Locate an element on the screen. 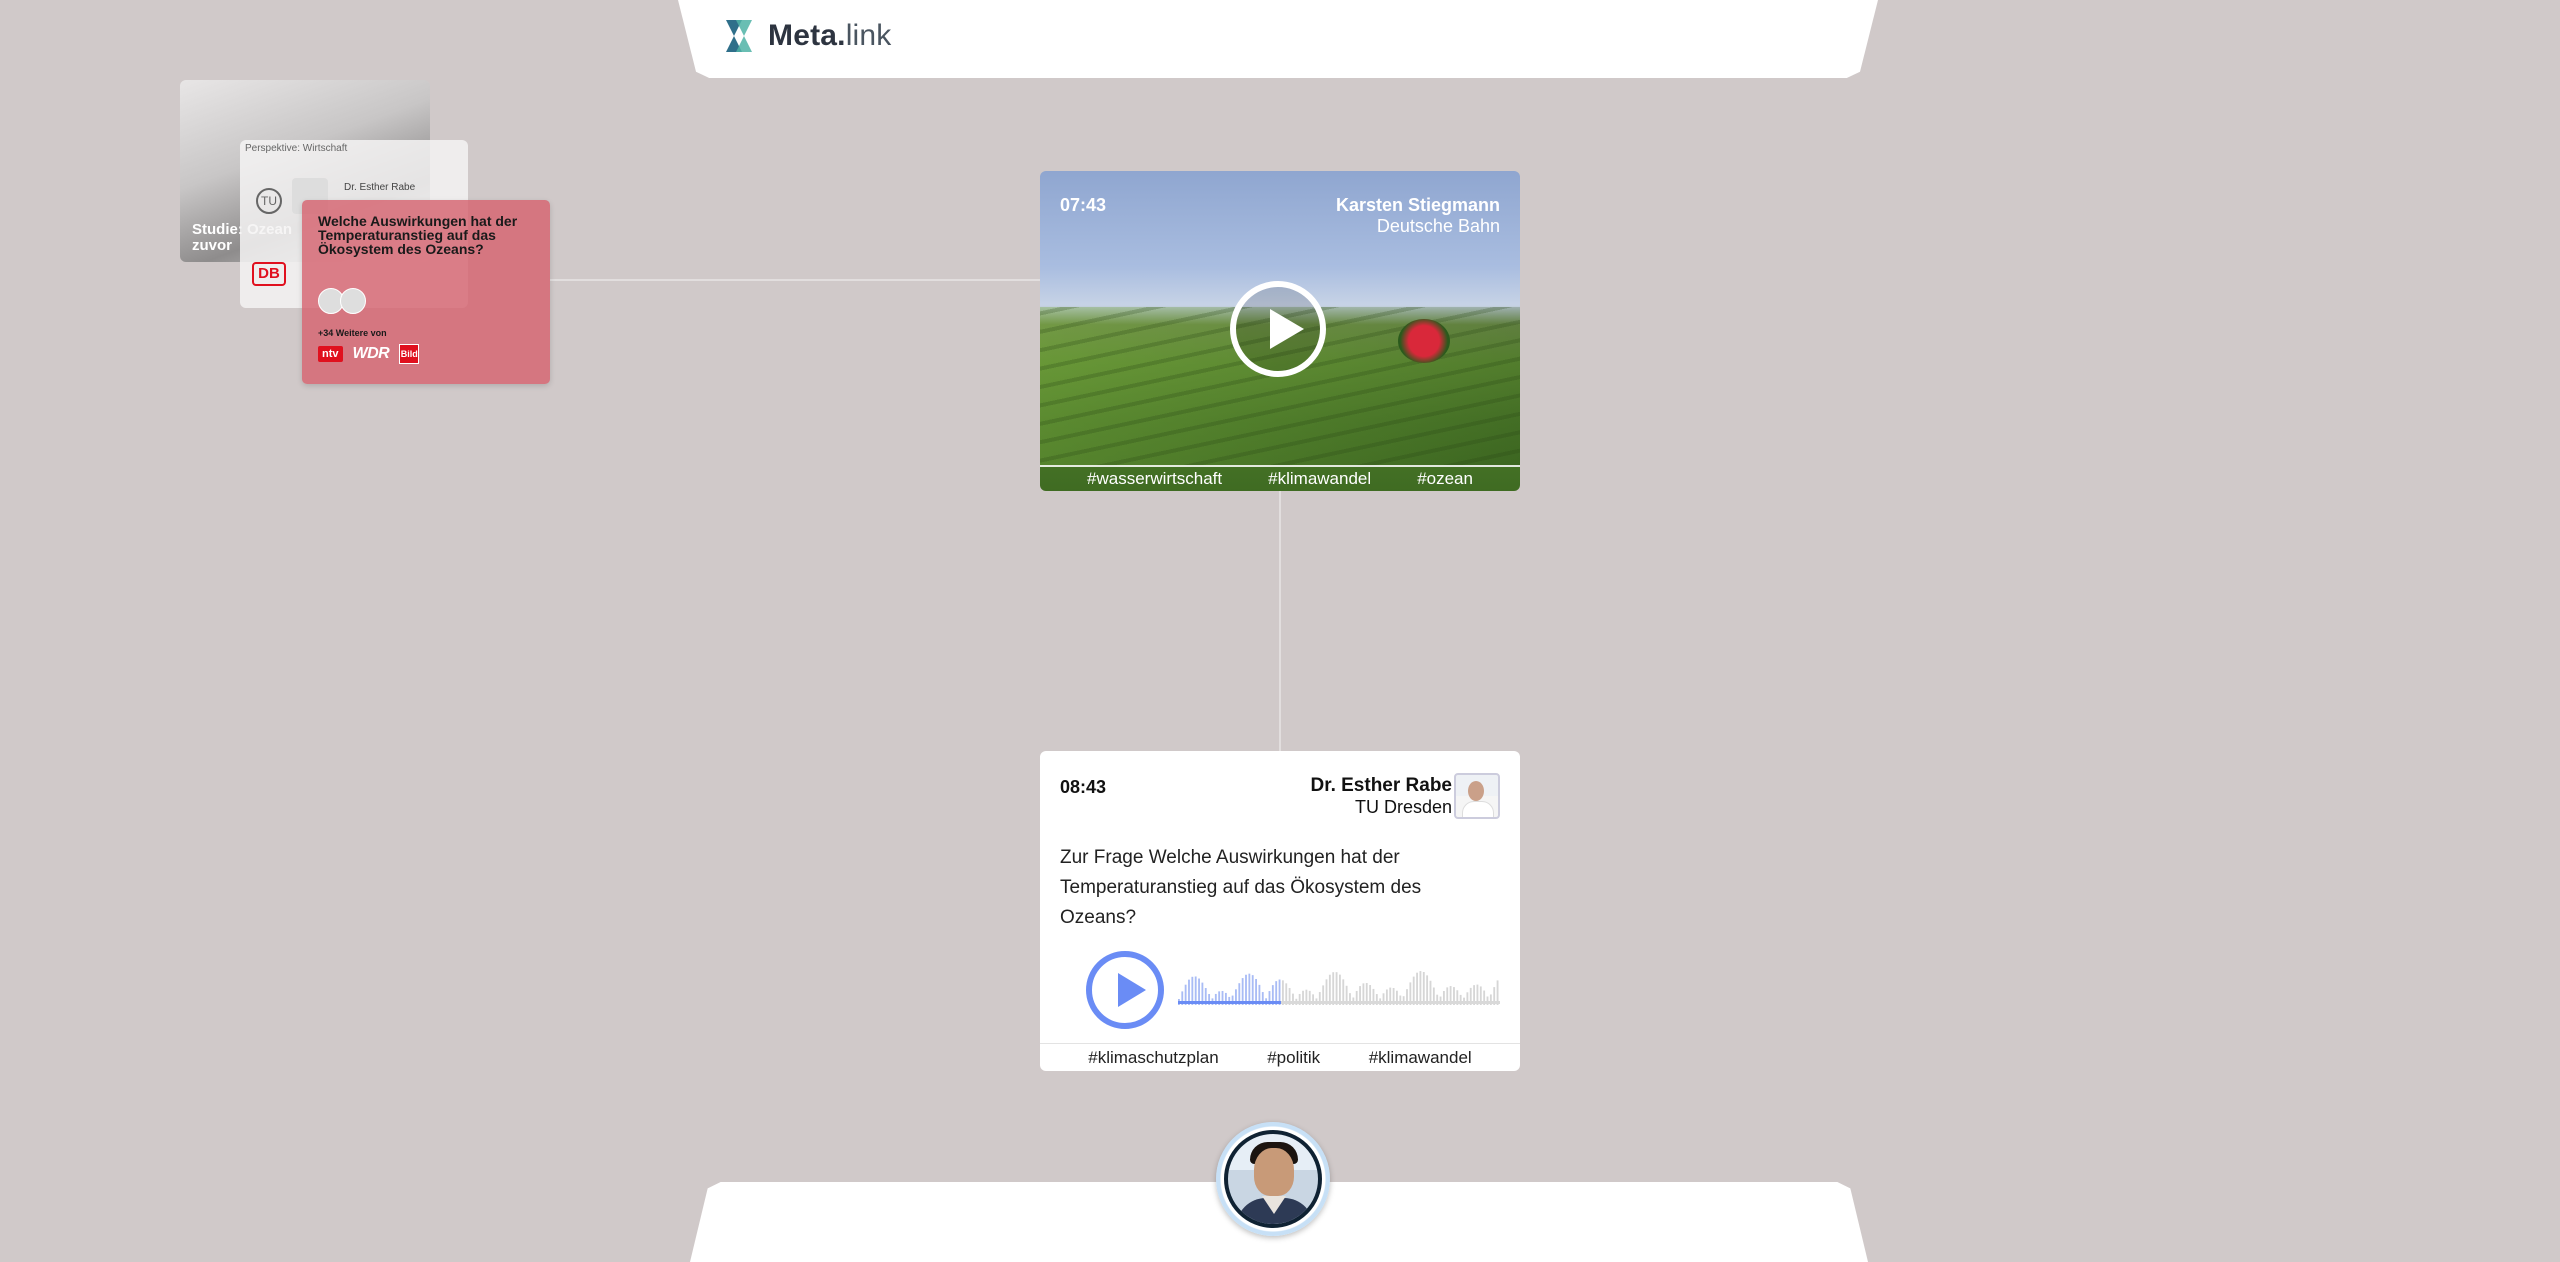 This screenshot has height=1262, width=2560. user-avatar is located at coordinates (1273, 1179).